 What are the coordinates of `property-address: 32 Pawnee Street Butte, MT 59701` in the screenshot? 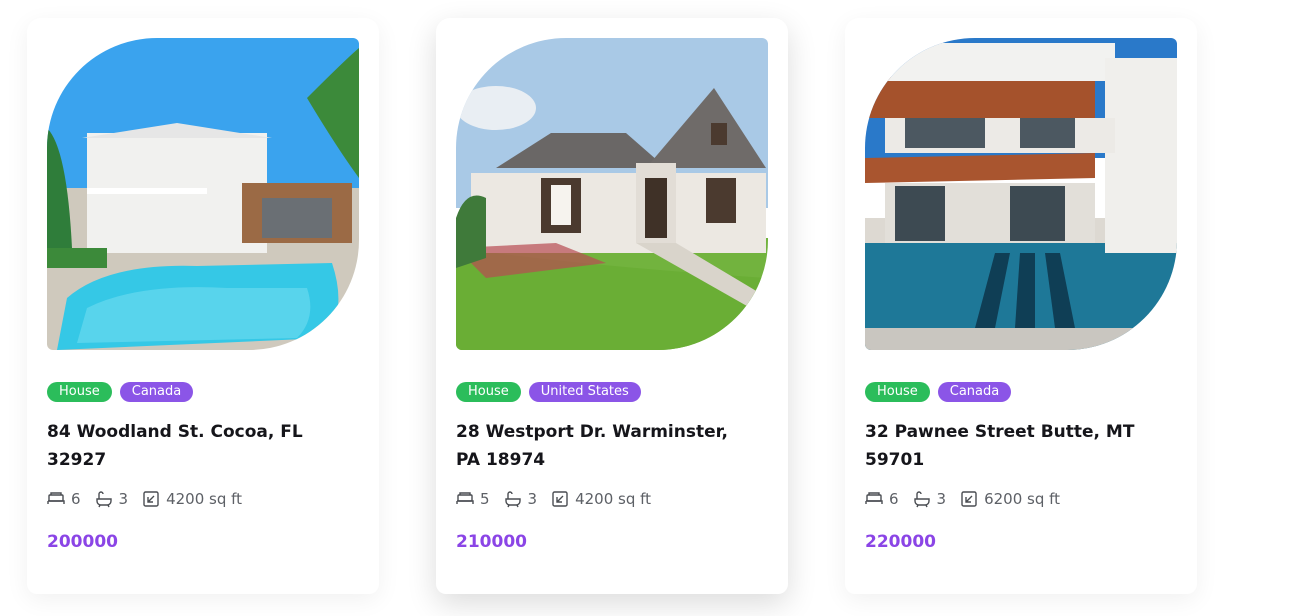 It's located at (1015, 446).